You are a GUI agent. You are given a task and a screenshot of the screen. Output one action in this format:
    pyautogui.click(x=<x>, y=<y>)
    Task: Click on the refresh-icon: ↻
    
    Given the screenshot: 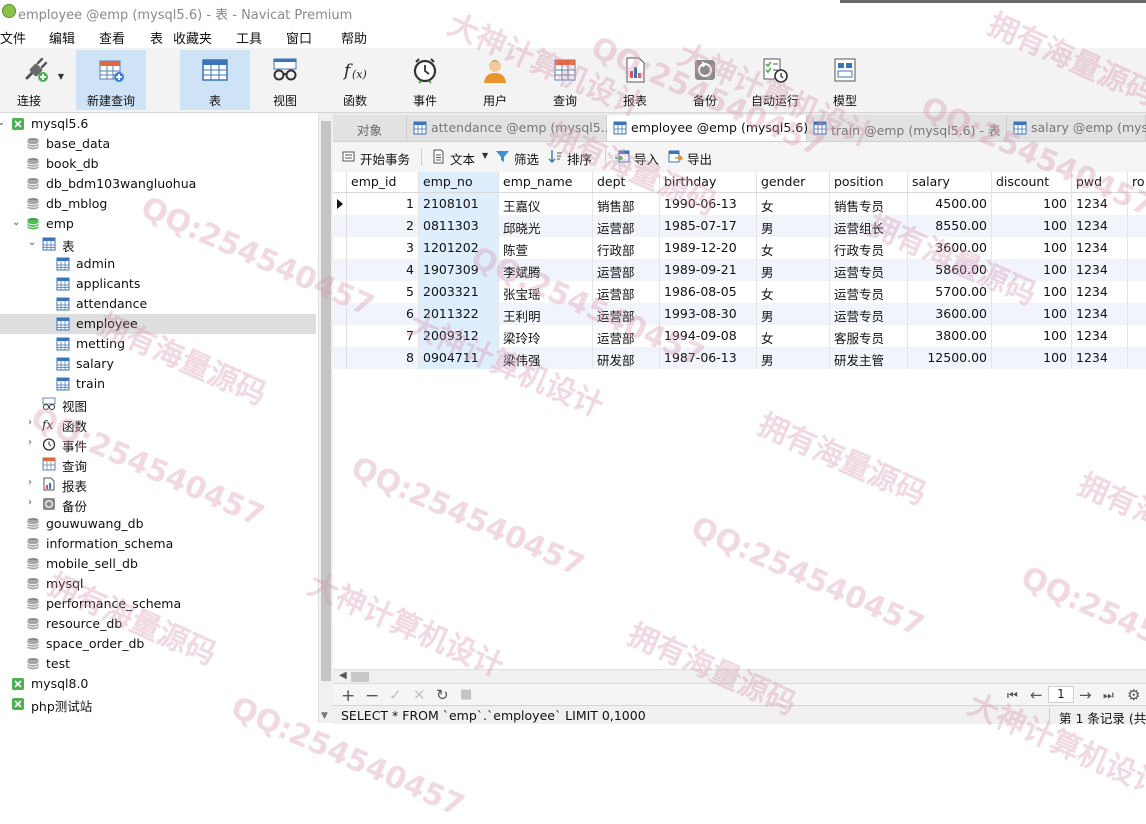 What is the action you would take?
    pyautogui.click(x=442, y=695)
    